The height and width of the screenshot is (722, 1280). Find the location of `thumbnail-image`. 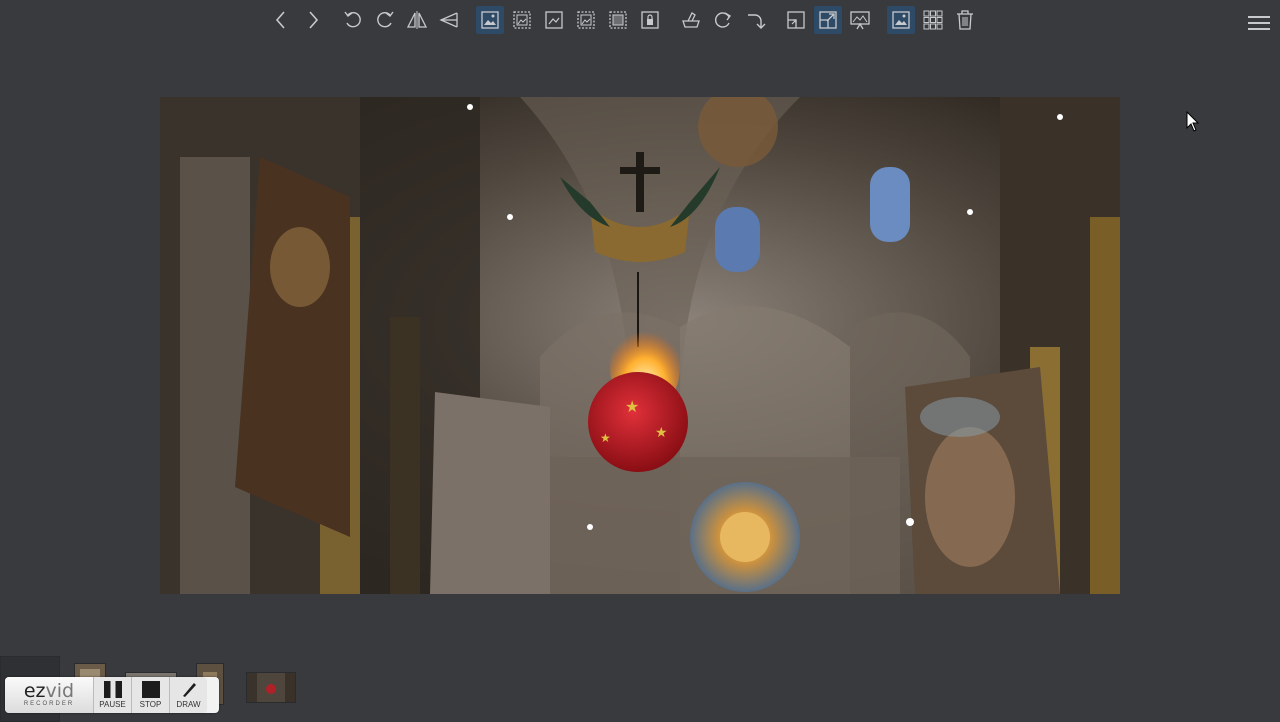

thumbnail-image is located at coordinates (271, 687).